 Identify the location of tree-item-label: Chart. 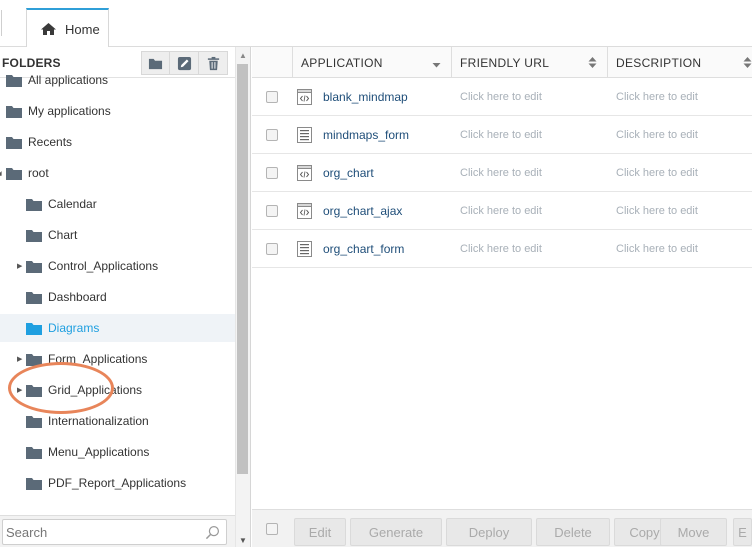
(63, 235).